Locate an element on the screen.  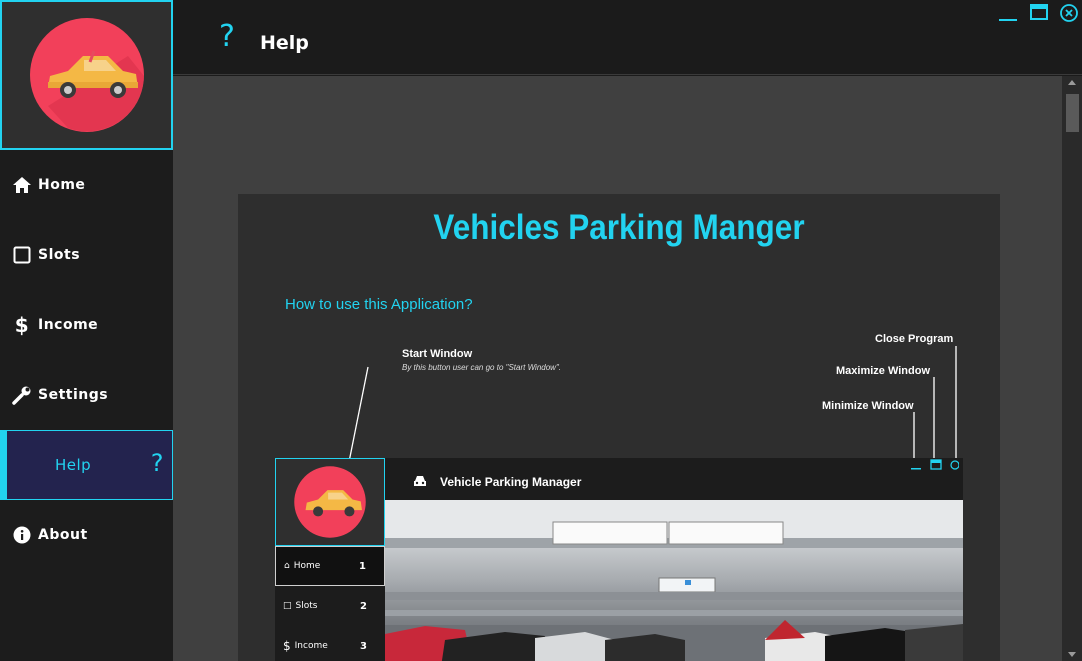
close-icon is located at coordinates (1069, 13).